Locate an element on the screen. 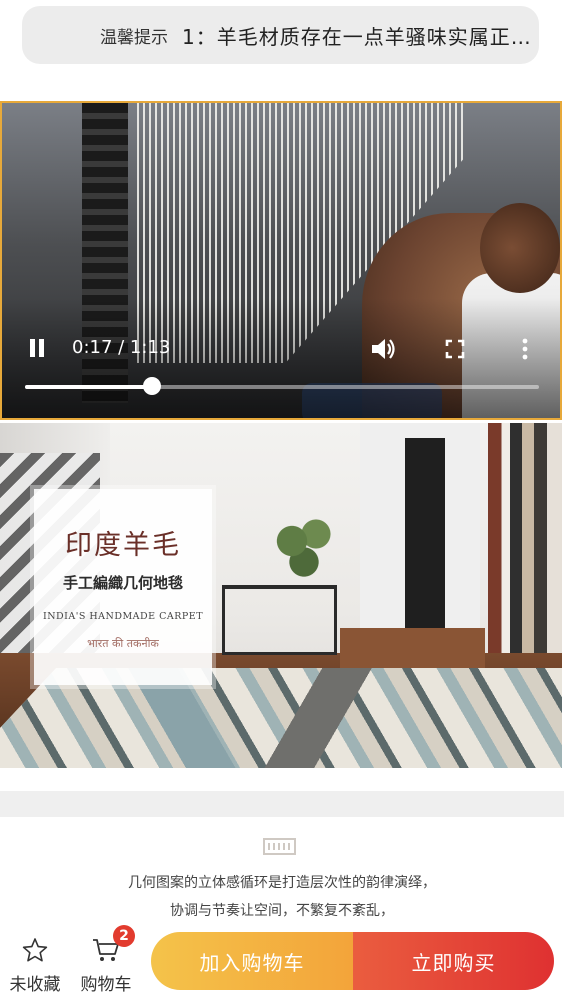  notice-label: 温馨提示 is located at coordinates (134, 37).